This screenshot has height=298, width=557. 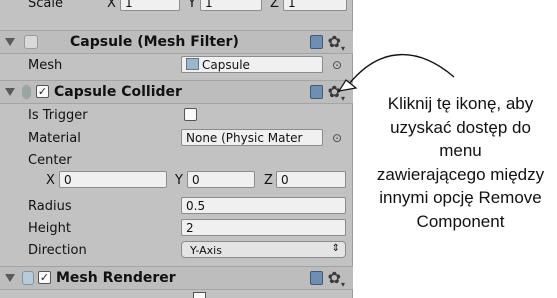 What do you see at coordinates (31, 42) in the screenshot?
I see `mesh-filter-icon` at bounding box center [31, 42].